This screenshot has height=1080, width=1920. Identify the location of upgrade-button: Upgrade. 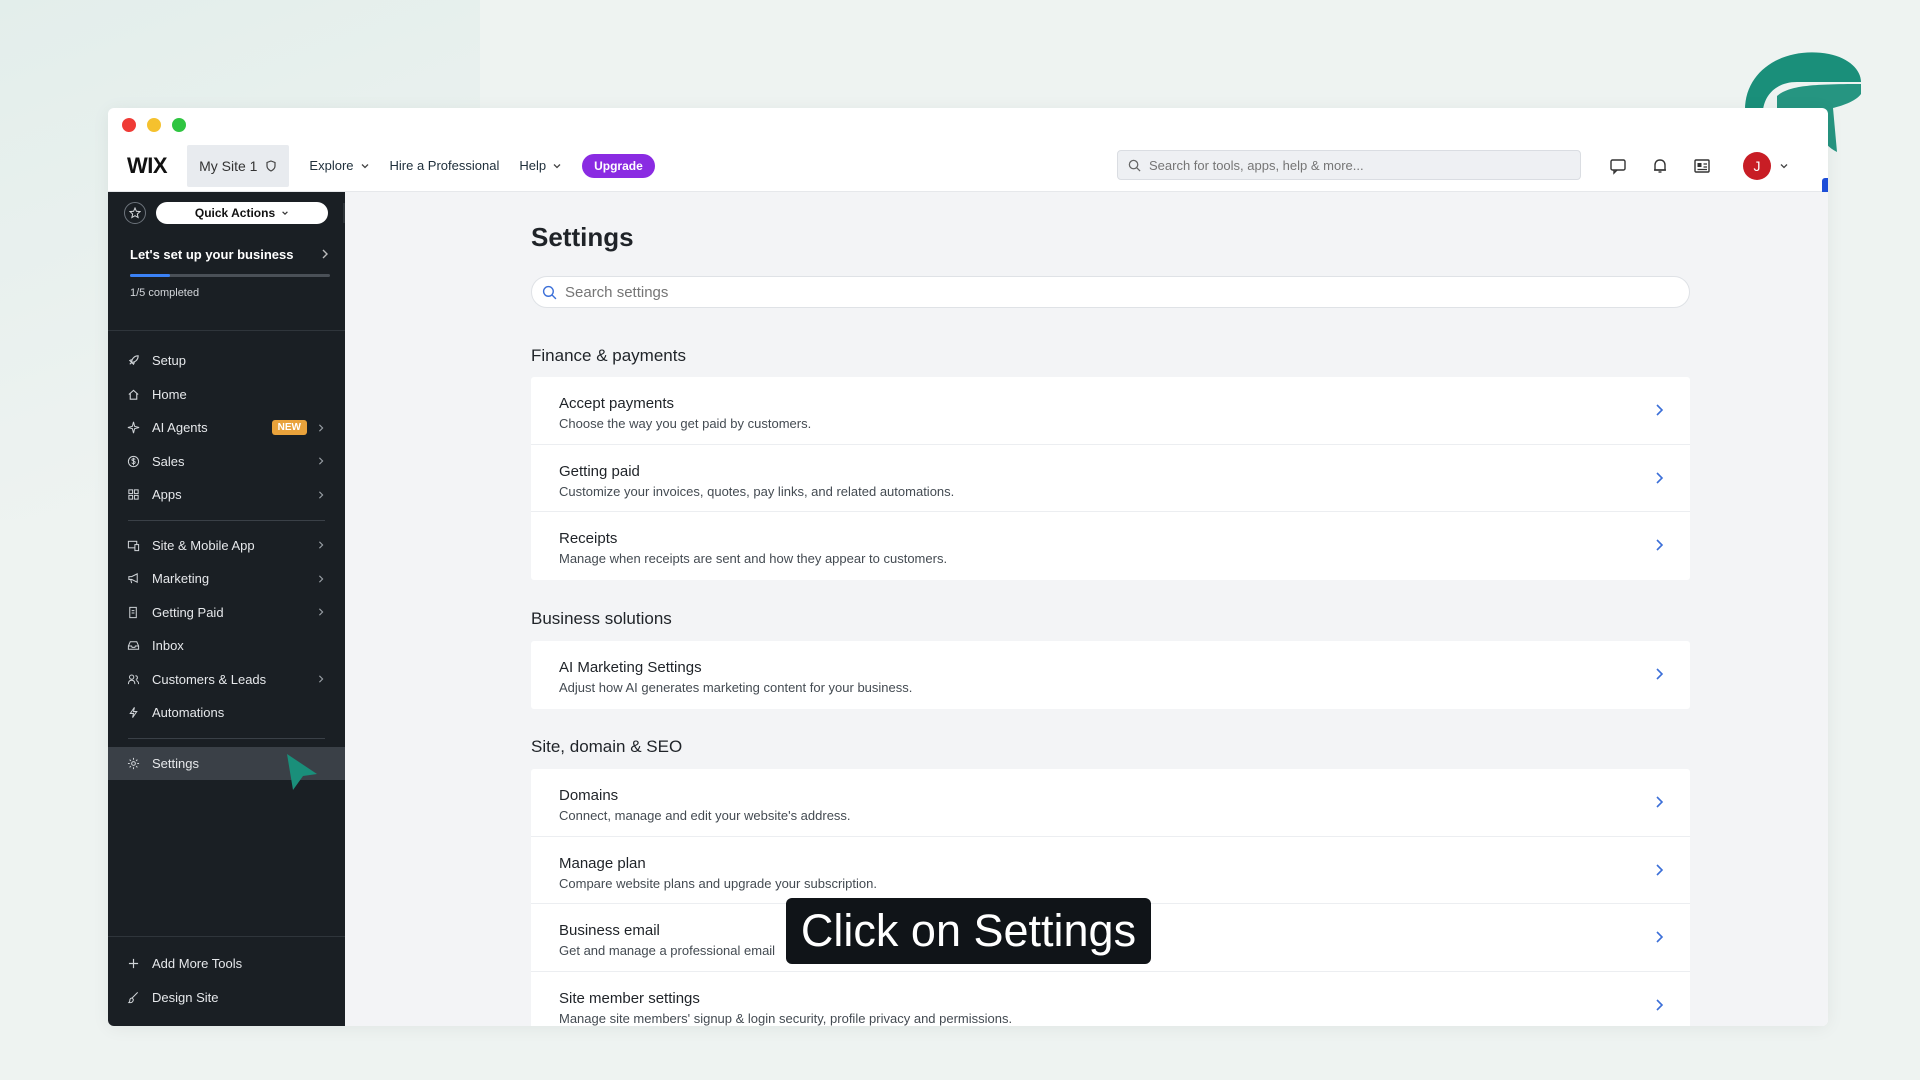
(618, 165).